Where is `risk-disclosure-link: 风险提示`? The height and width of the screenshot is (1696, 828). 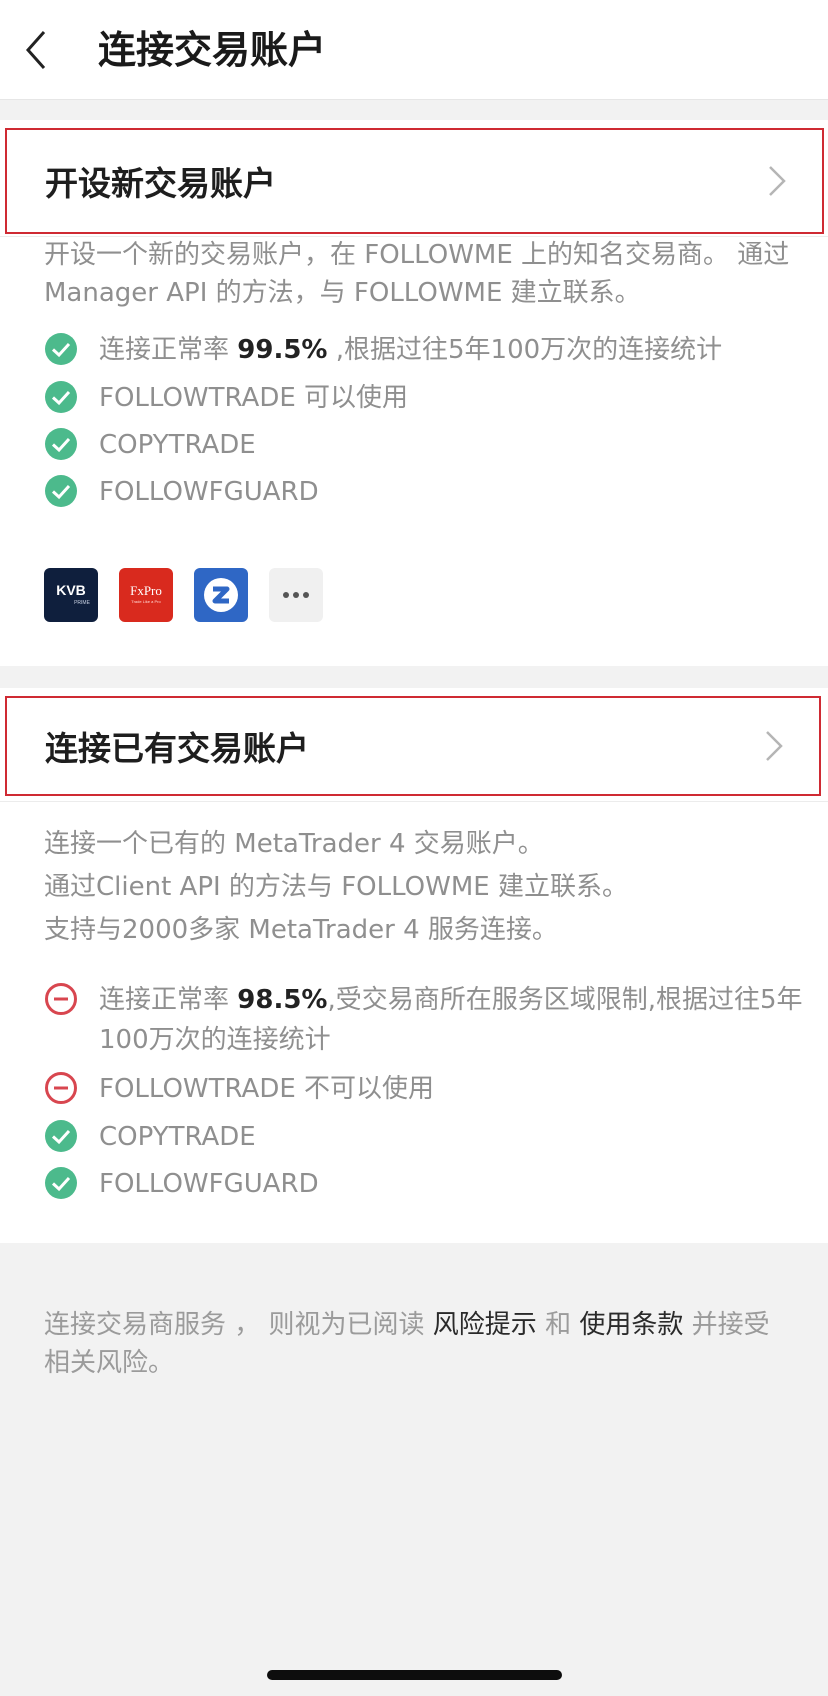
risk-disclosure-link: 风险提示 is located at coordinates (485, 1325).